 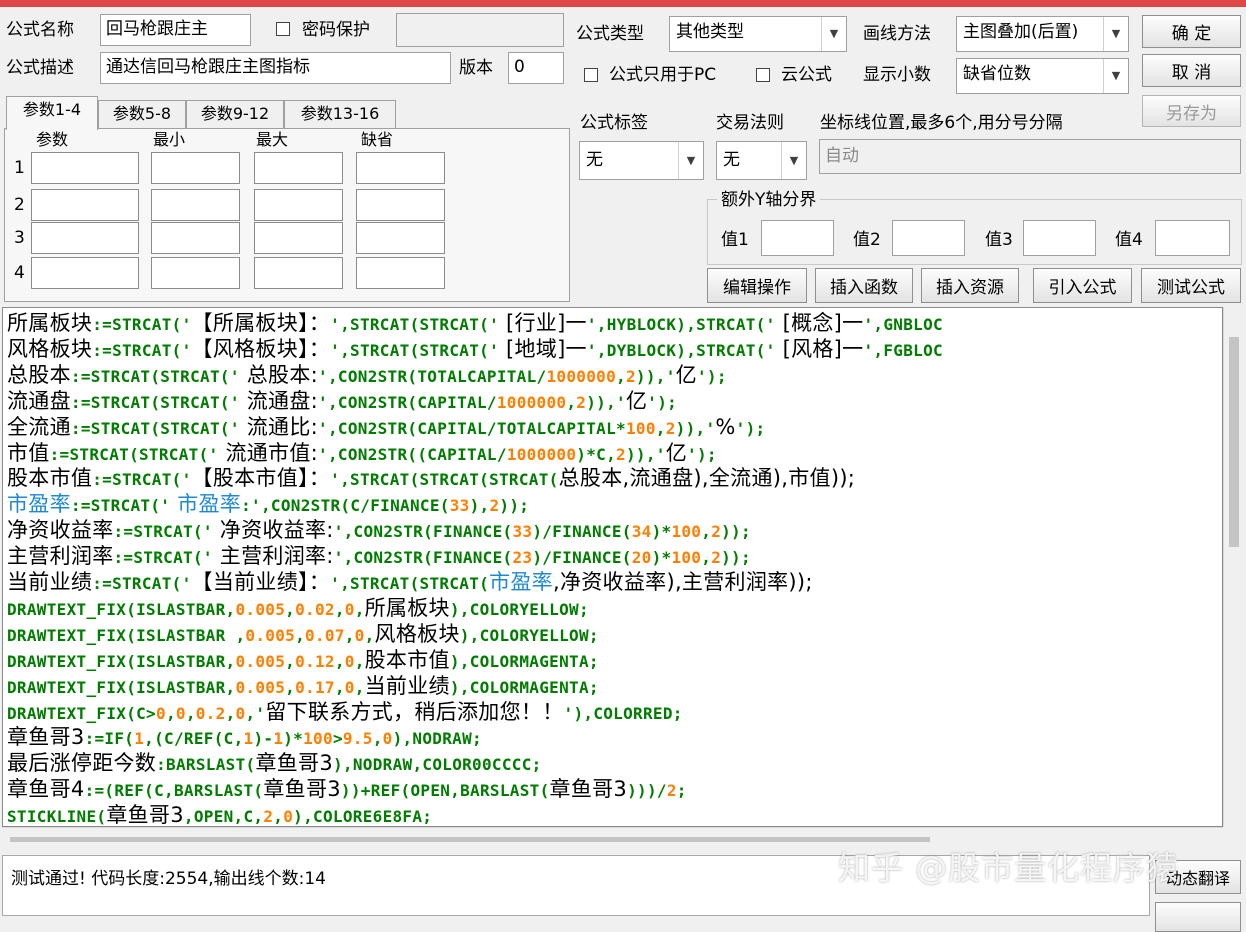 I want to click on formula-type-select: 其他类型 ▼, so click(x=758, y=34).